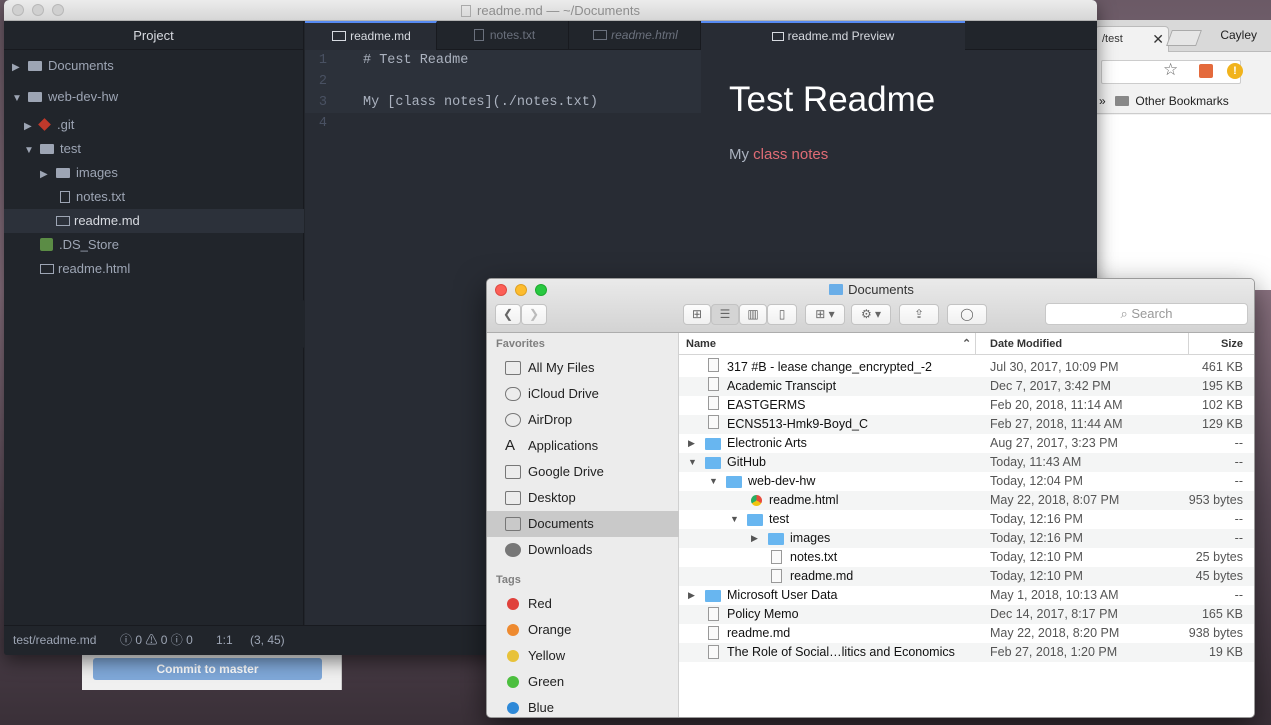 The height and width of the screenshot is (725, 1271). What do you see at coordinates (583, 604) in the screenshot?
I see `sidebar-tag-red: Red` at bounding box center [583, 604].